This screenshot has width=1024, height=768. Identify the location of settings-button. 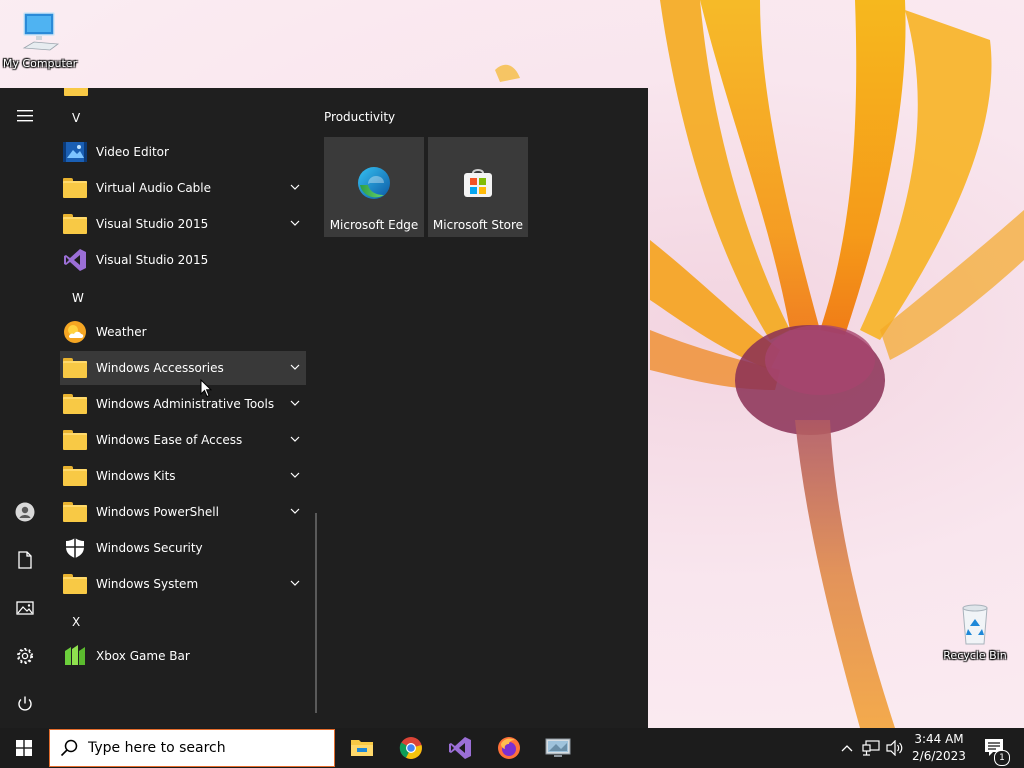
(25, 656).